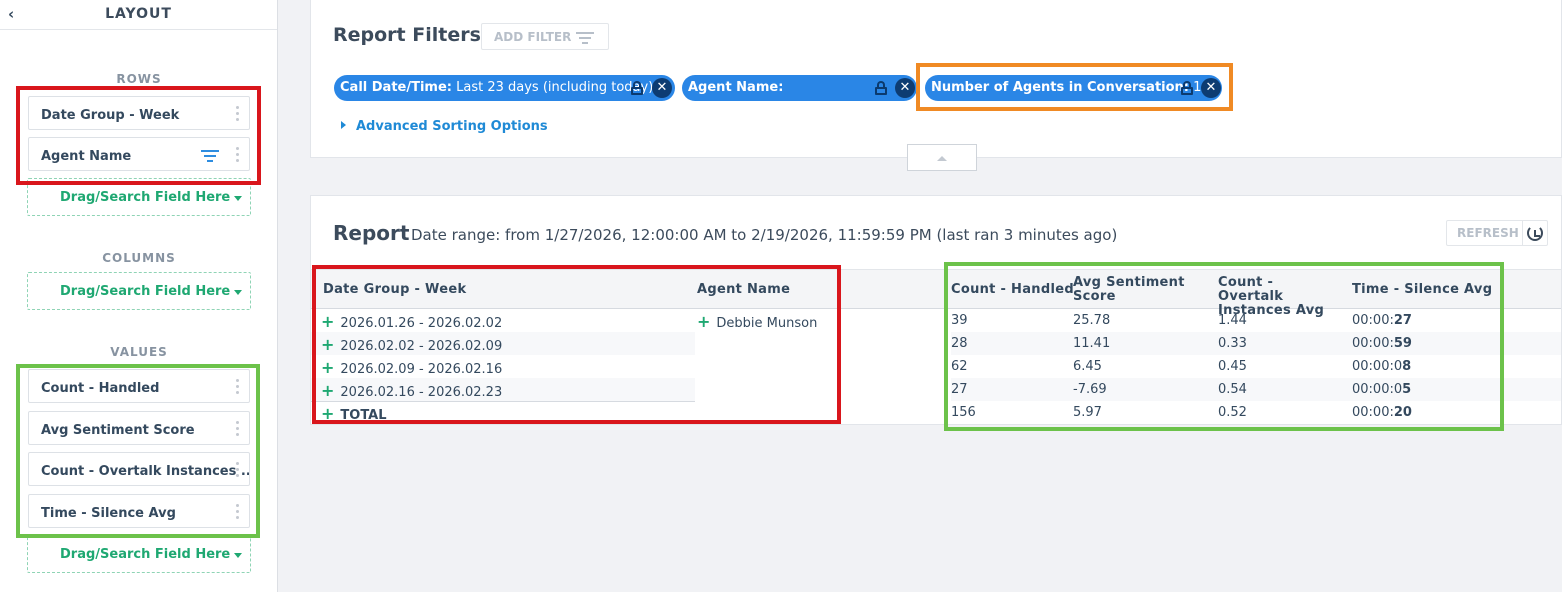 This screenshot has height=592, width=1562. Describe the element at coordinates (343, 125) in the screenshot. I see `caret-right-icon` at that location.